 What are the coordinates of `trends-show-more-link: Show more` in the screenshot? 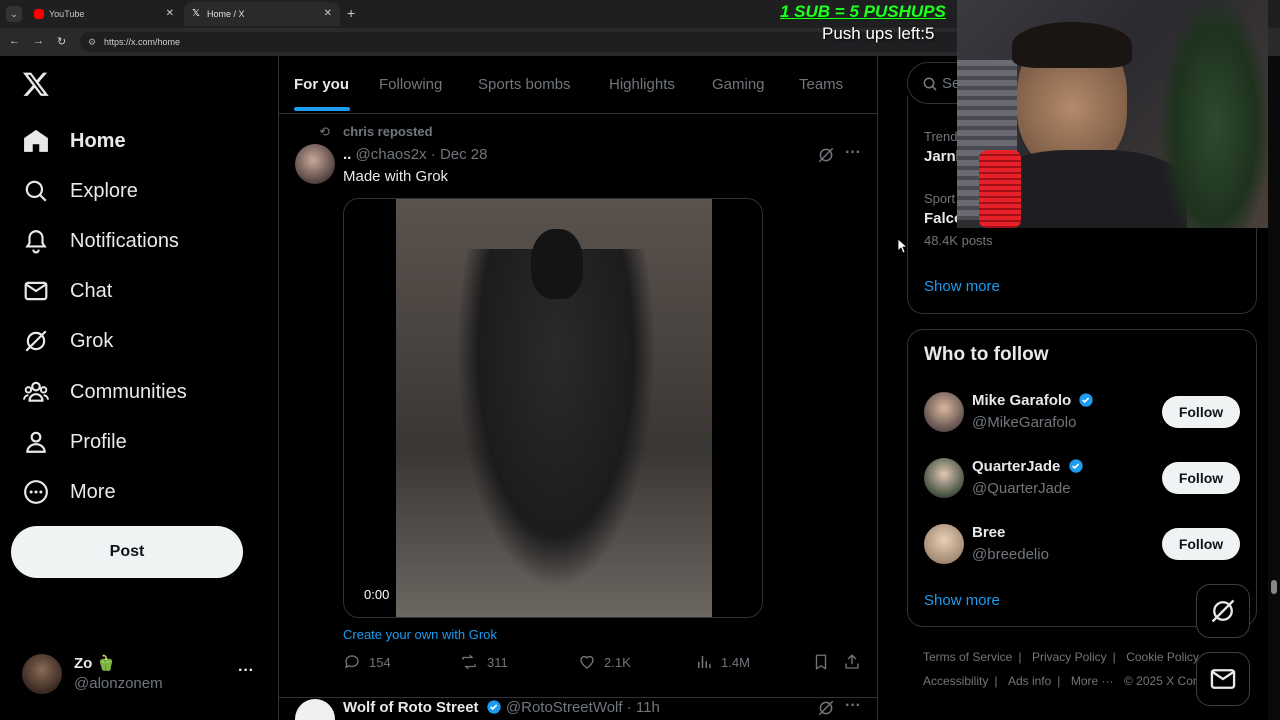 It's located at (962, 286).